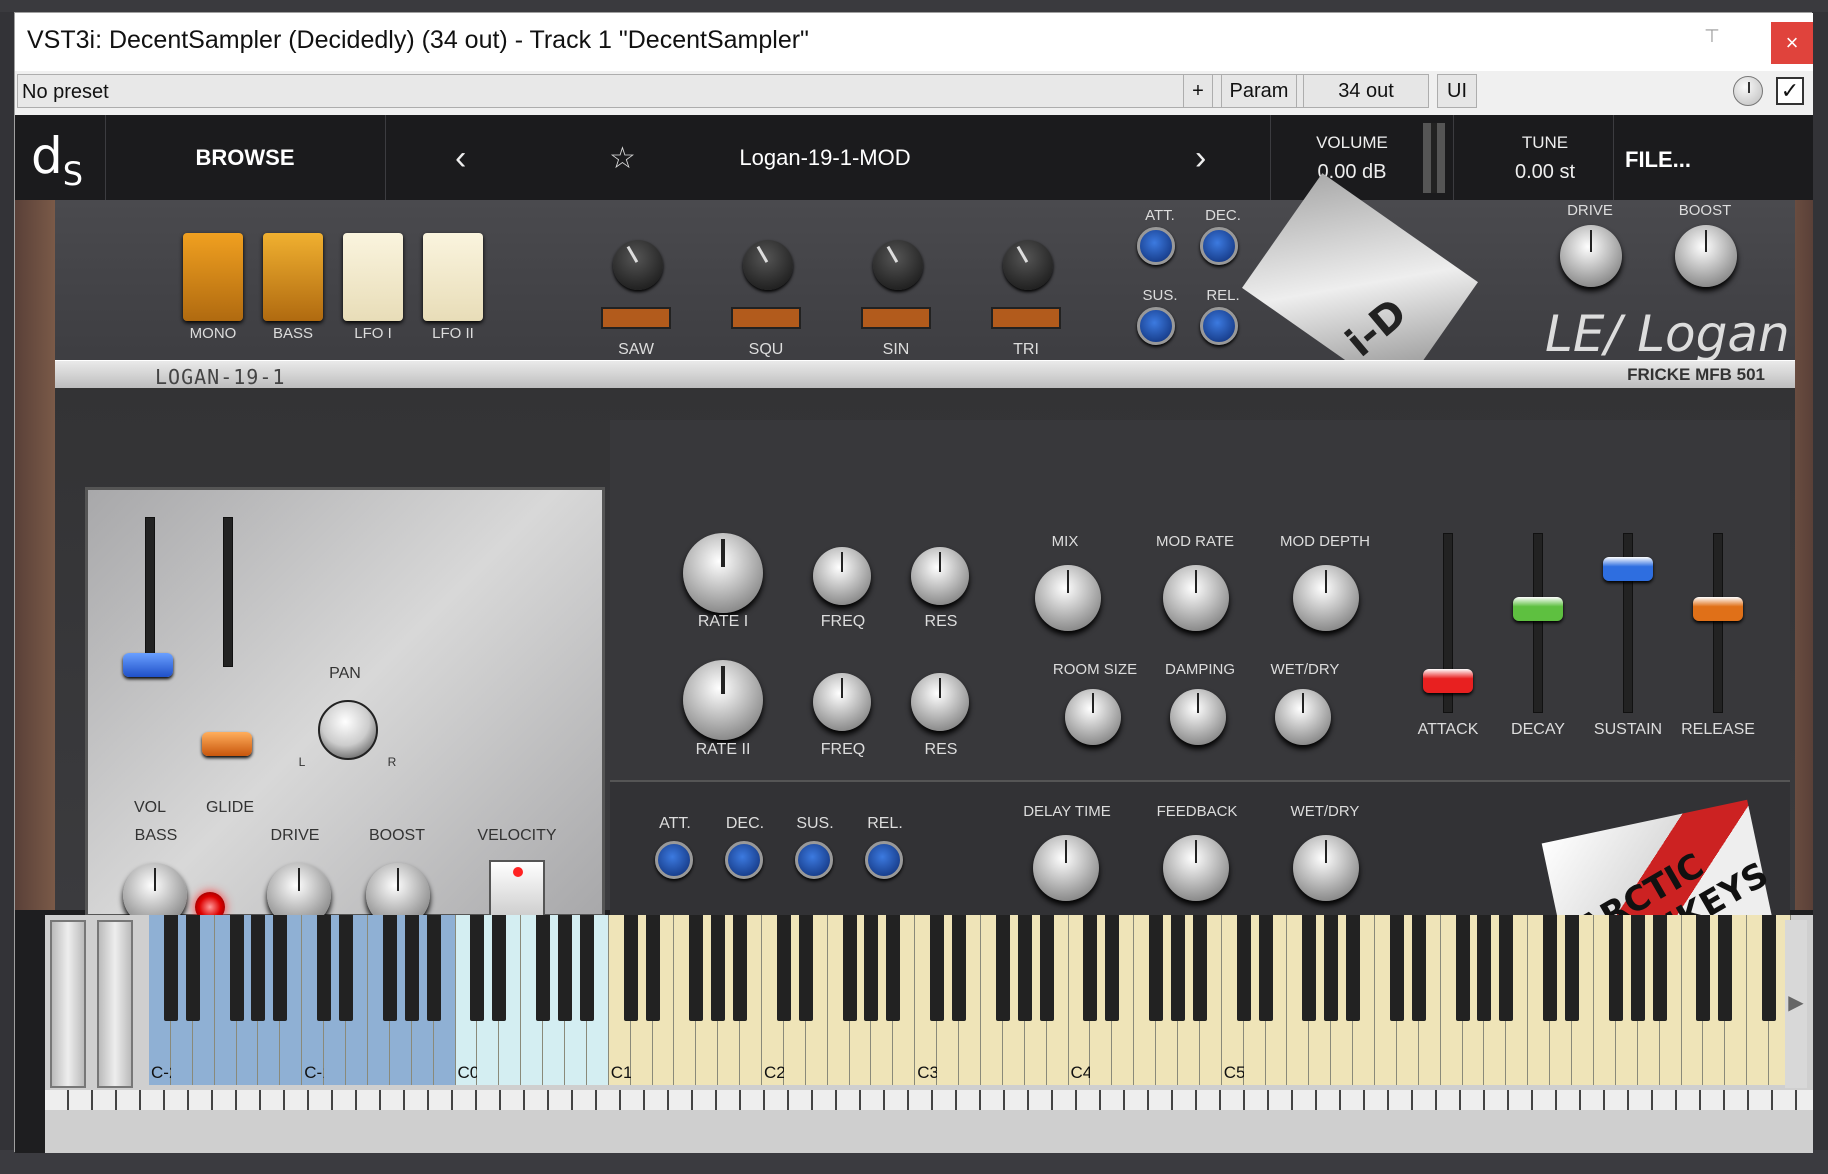 This screenshot has width=1828, height=1174. Describe the element at coordinates (768, 265) in the screenshot. I see `squ-level-knob` at that location.